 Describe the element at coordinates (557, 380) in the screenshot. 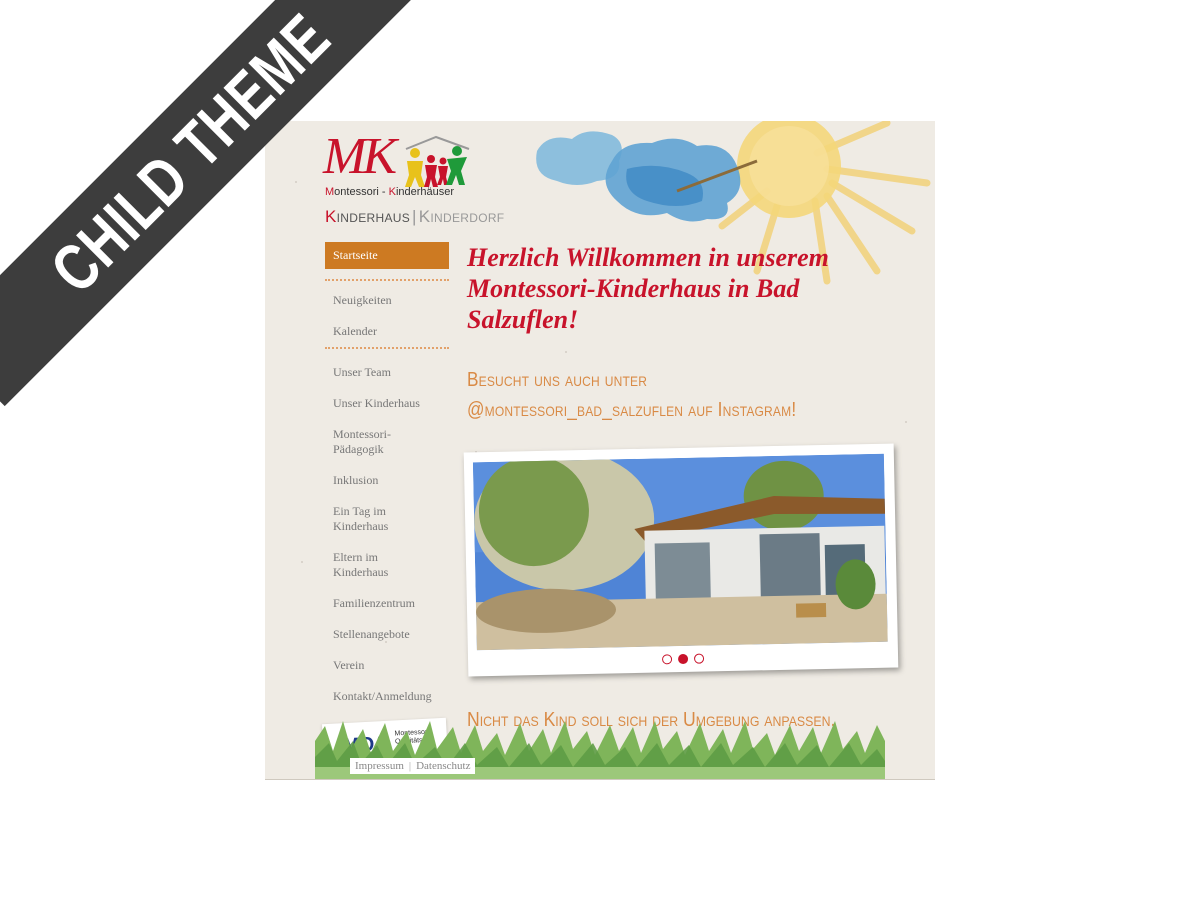

I see `instagram-note-line1: Besucht uns auch unter` at that location.